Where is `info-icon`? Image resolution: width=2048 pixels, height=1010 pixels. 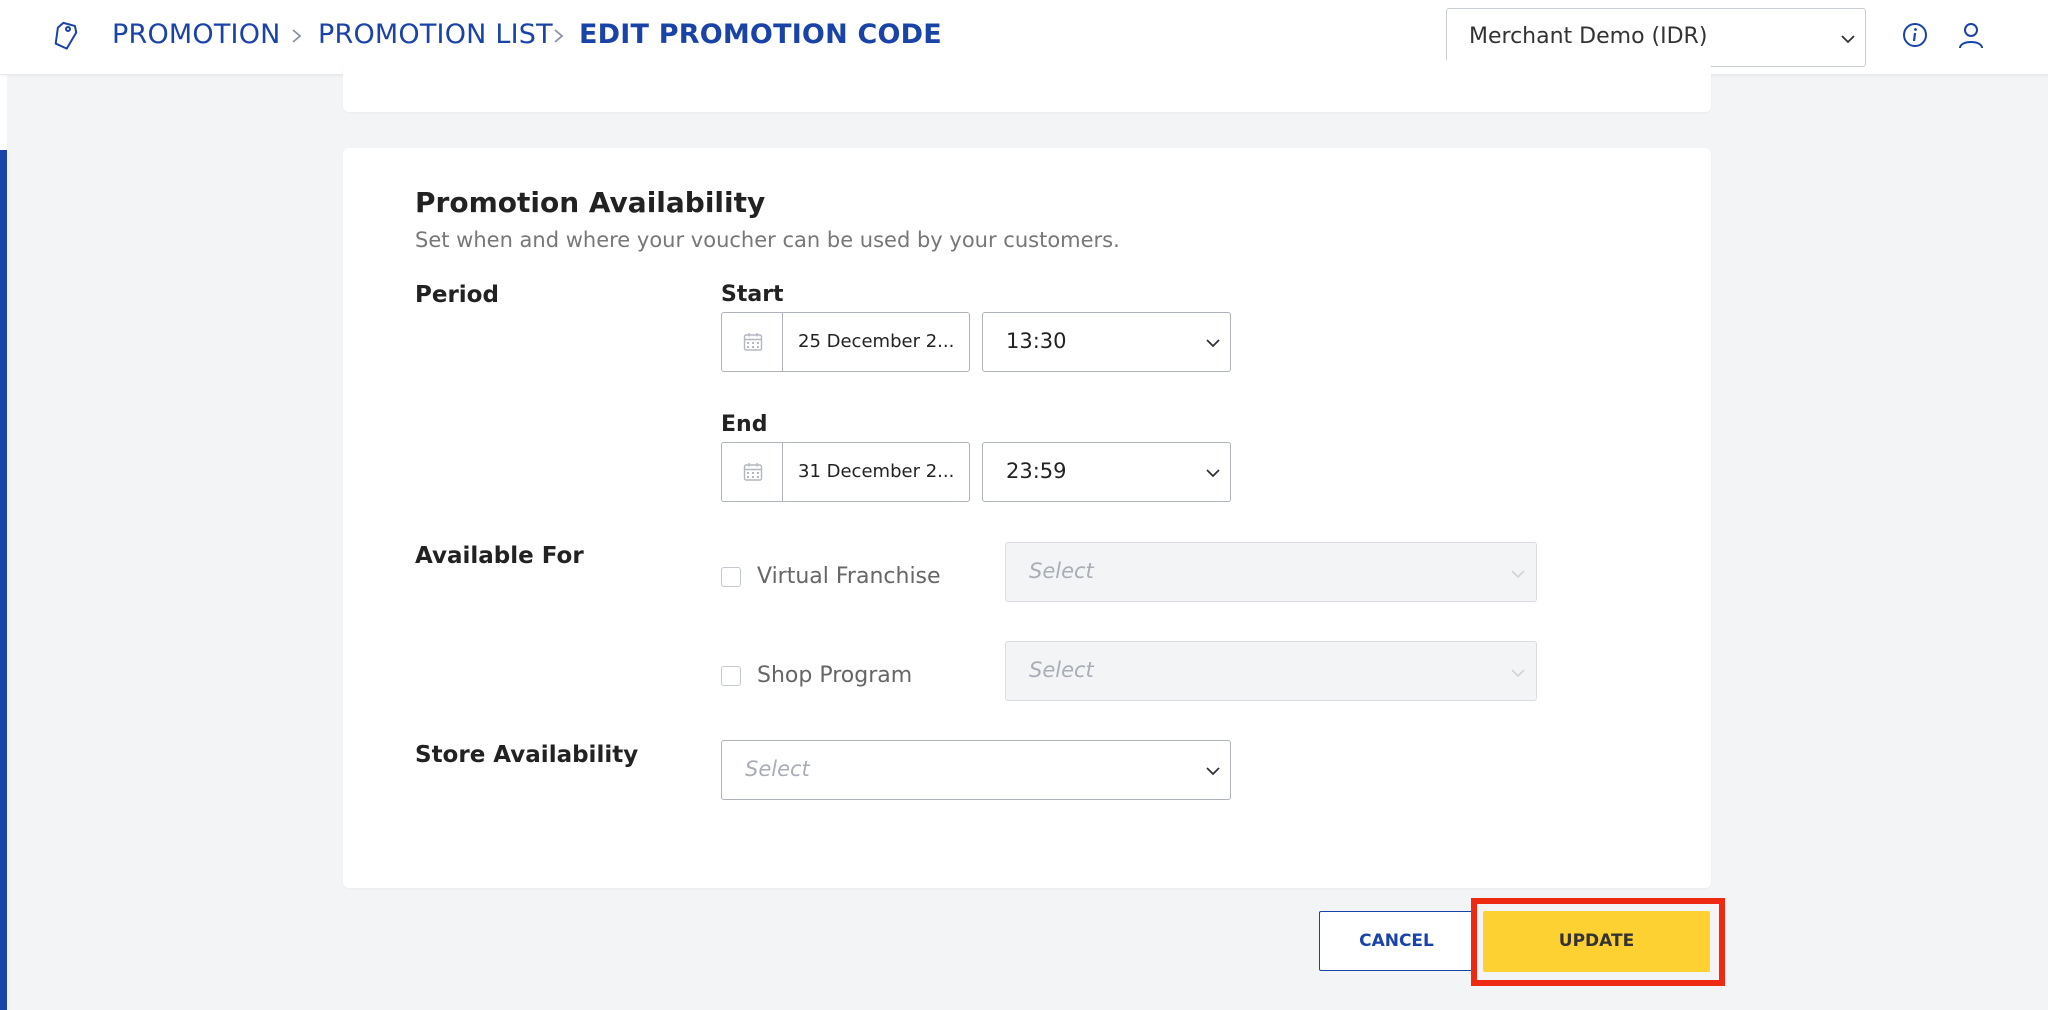
info-icon is located at coordinates (1915, 35).